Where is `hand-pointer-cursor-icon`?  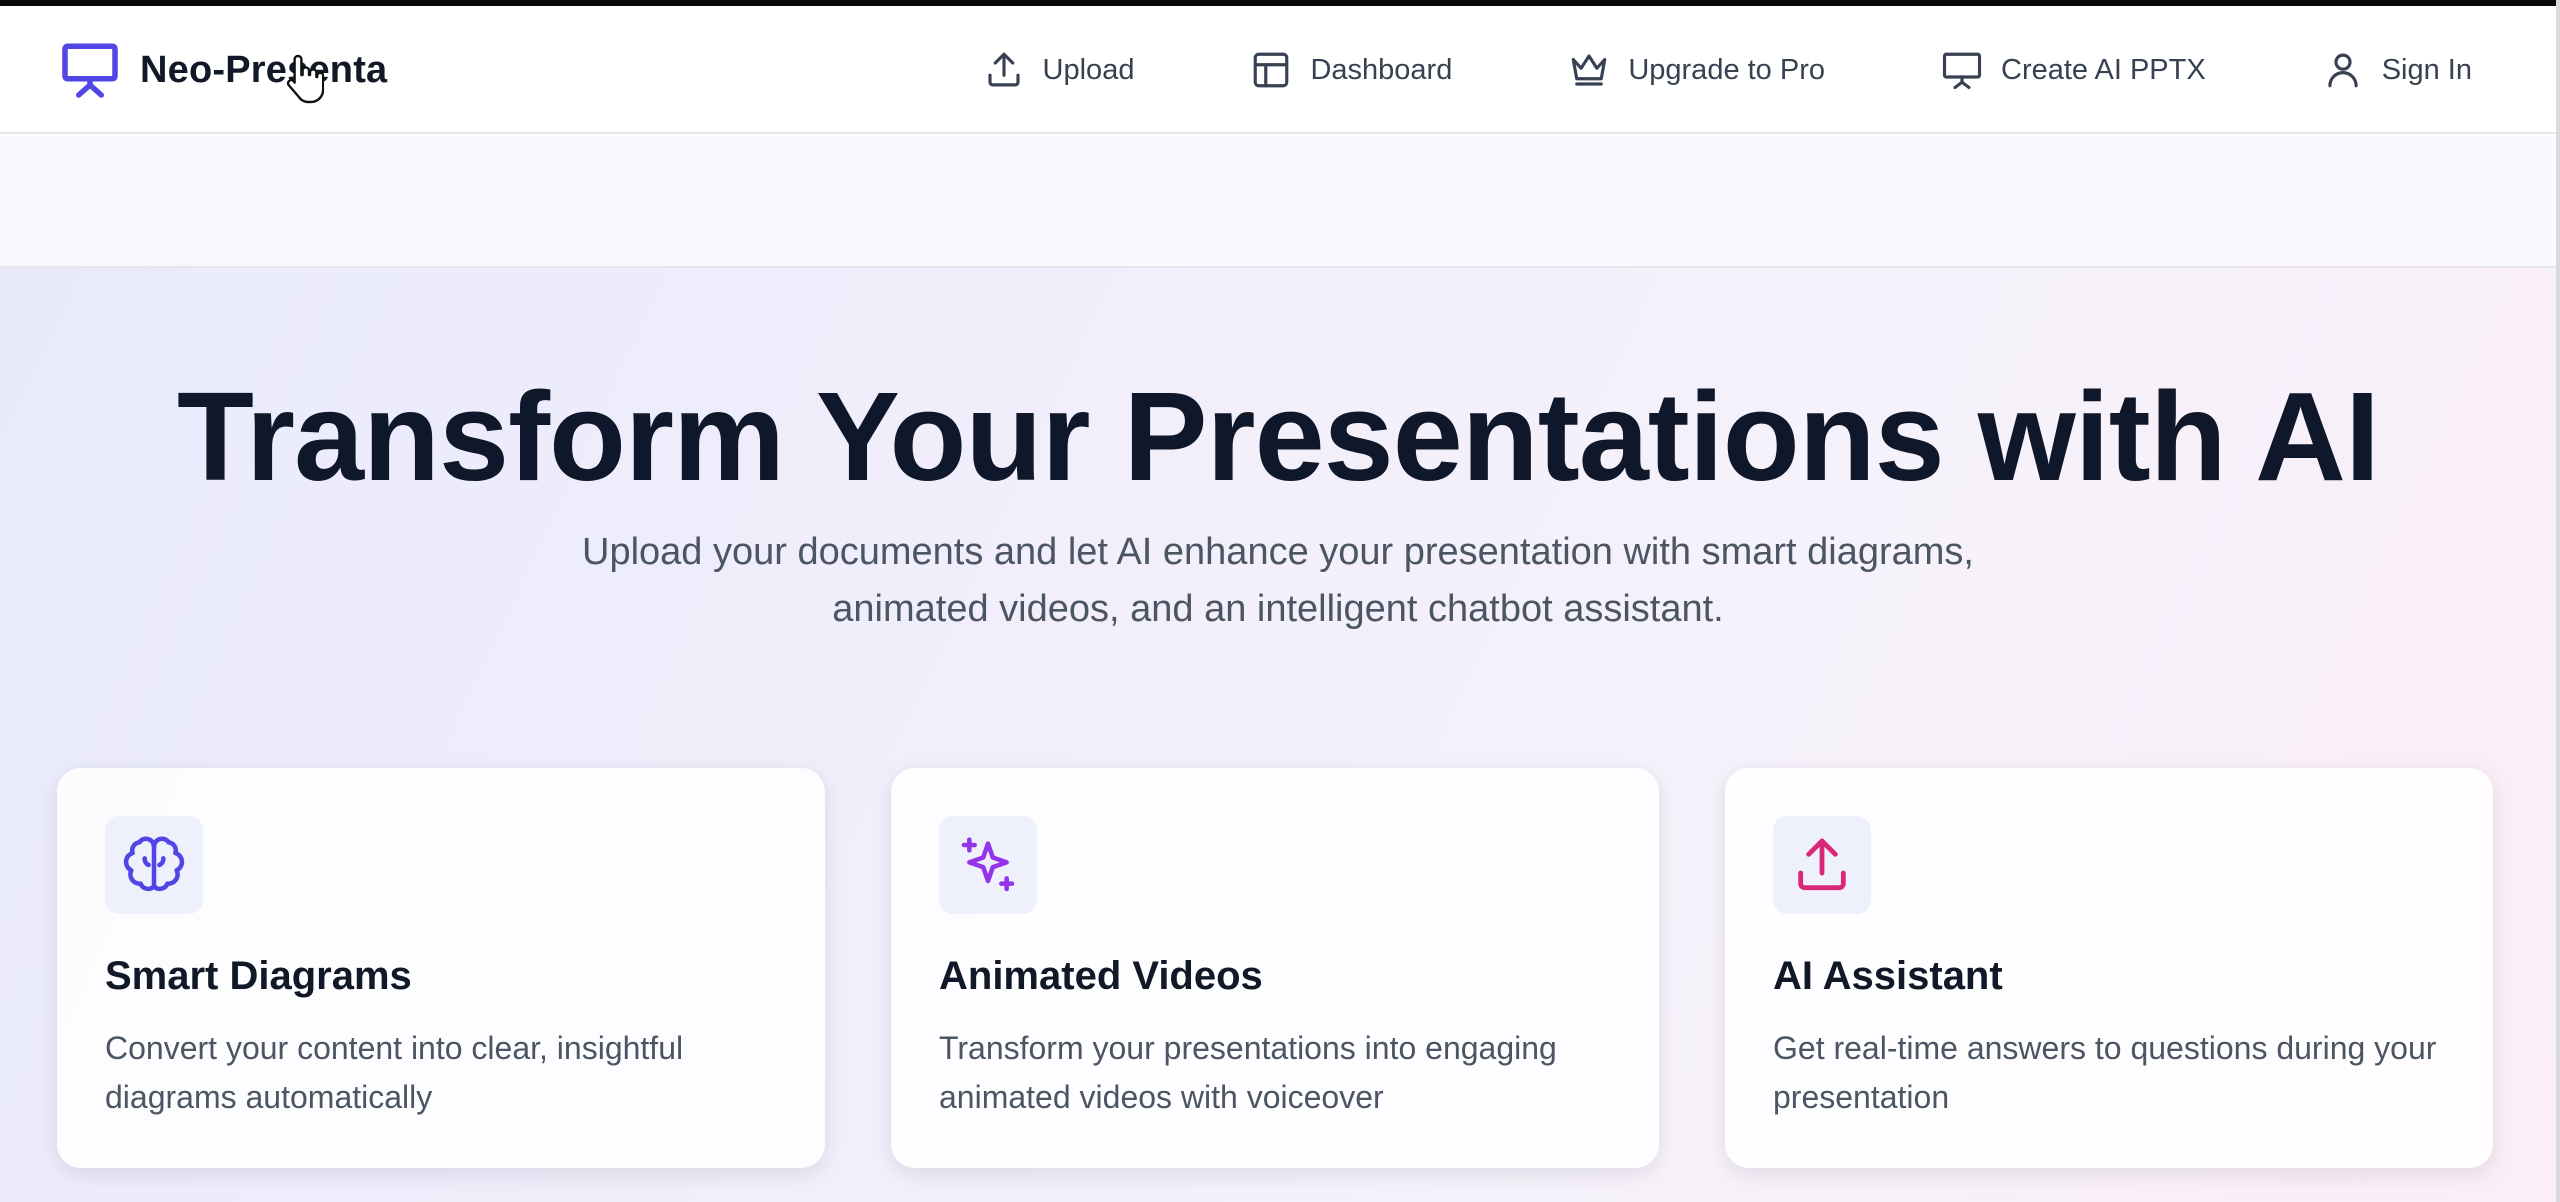
hand-pointer-cursor-icon is located at coordinates (304, 79).